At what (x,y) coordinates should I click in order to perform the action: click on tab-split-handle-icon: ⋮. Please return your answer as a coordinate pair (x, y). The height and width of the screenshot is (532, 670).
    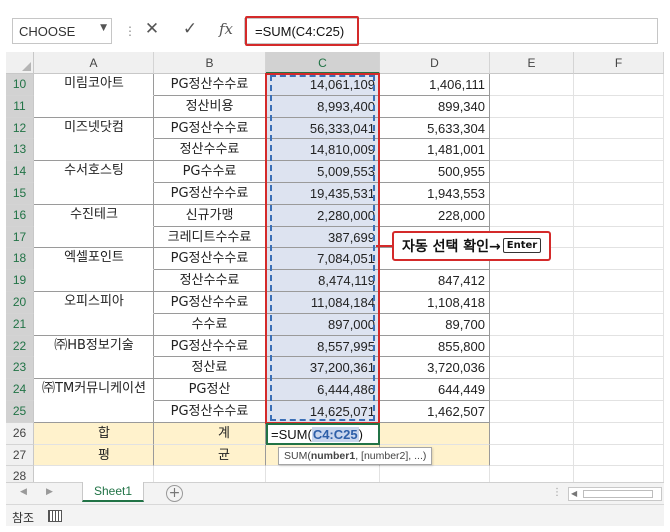
    Looking at the image, I should click on (557, 492).